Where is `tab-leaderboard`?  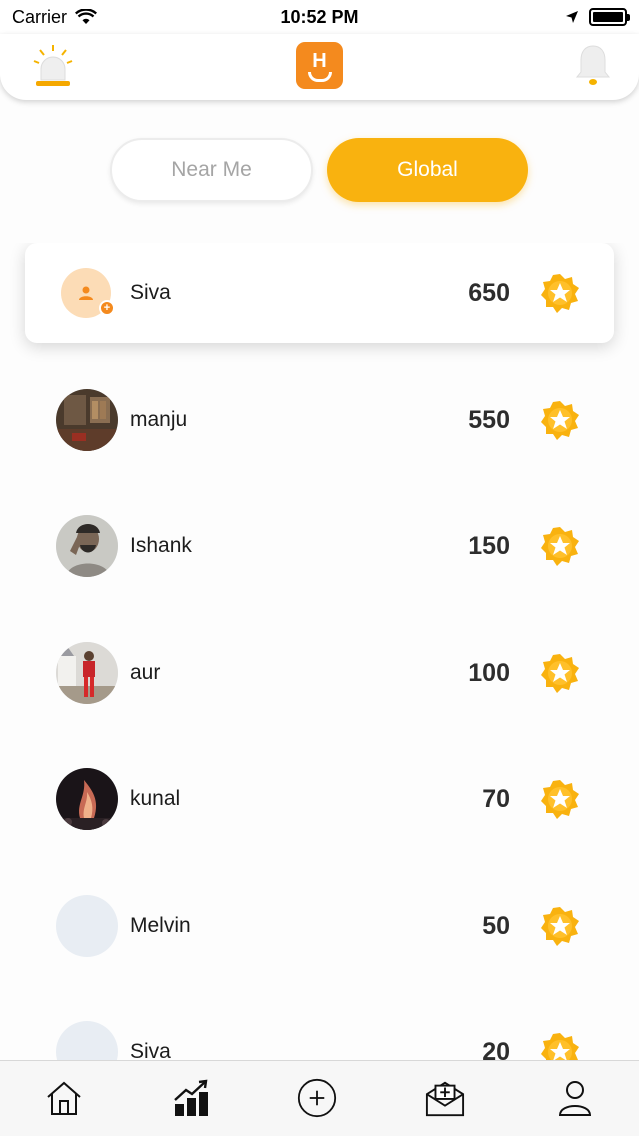 tab-leaderboard is located at coordinates (192, 1098).